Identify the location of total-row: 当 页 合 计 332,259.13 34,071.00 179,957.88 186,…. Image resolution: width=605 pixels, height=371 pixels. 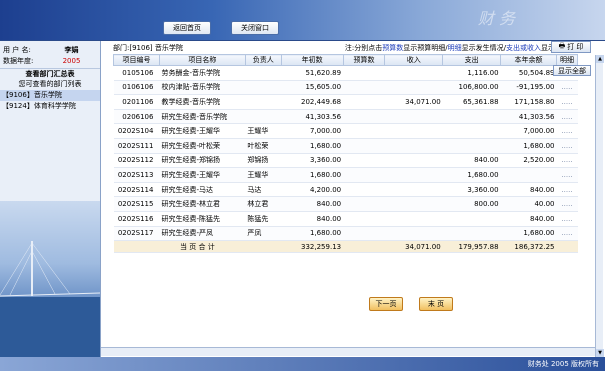
(345, 247).